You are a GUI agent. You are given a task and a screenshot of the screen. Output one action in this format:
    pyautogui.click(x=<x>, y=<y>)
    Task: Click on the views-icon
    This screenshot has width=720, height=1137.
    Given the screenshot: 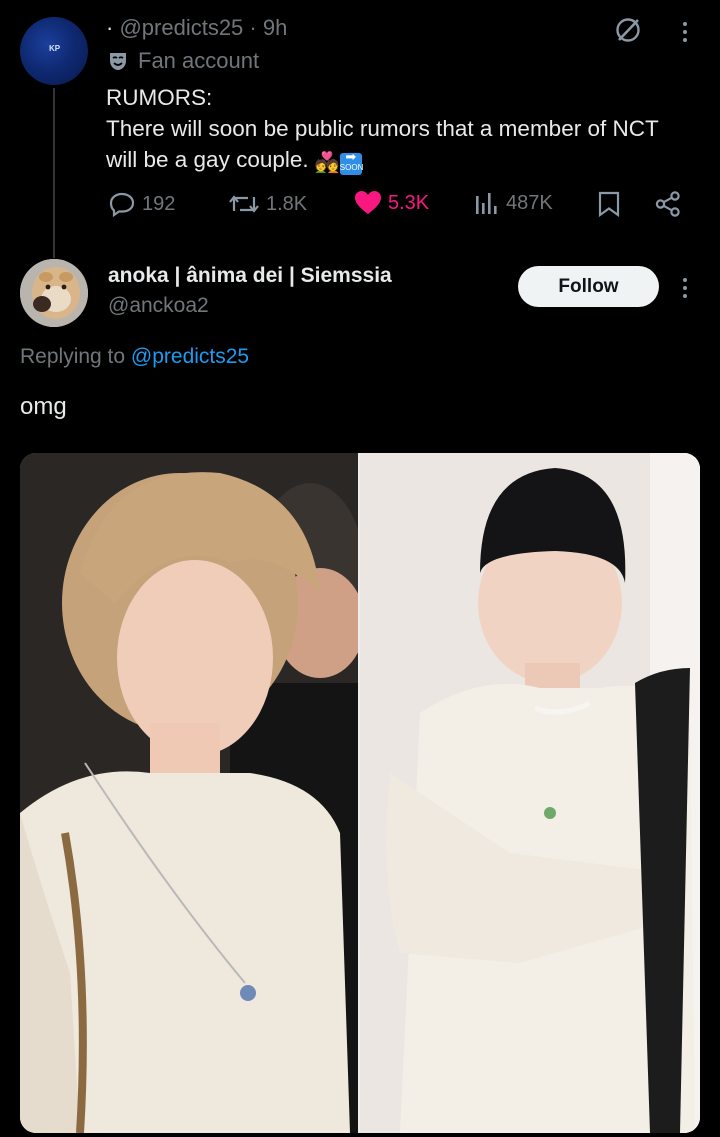 What is the action you would take?
    pyautogui.click(x=486, y=203)
    